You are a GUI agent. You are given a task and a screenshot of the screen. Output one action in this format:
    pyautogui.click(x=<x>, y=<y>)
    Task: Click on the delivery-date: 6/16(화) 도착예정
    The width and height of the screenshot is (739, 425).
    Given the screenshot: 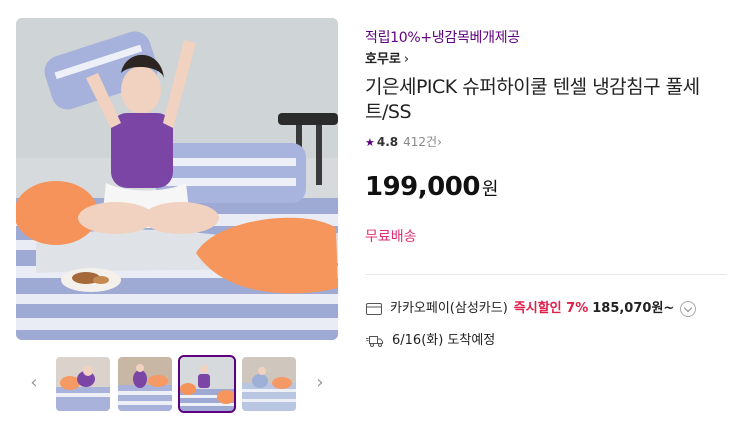 What is the action you would take?
    pyautogui.click(x=444, y=340)
    